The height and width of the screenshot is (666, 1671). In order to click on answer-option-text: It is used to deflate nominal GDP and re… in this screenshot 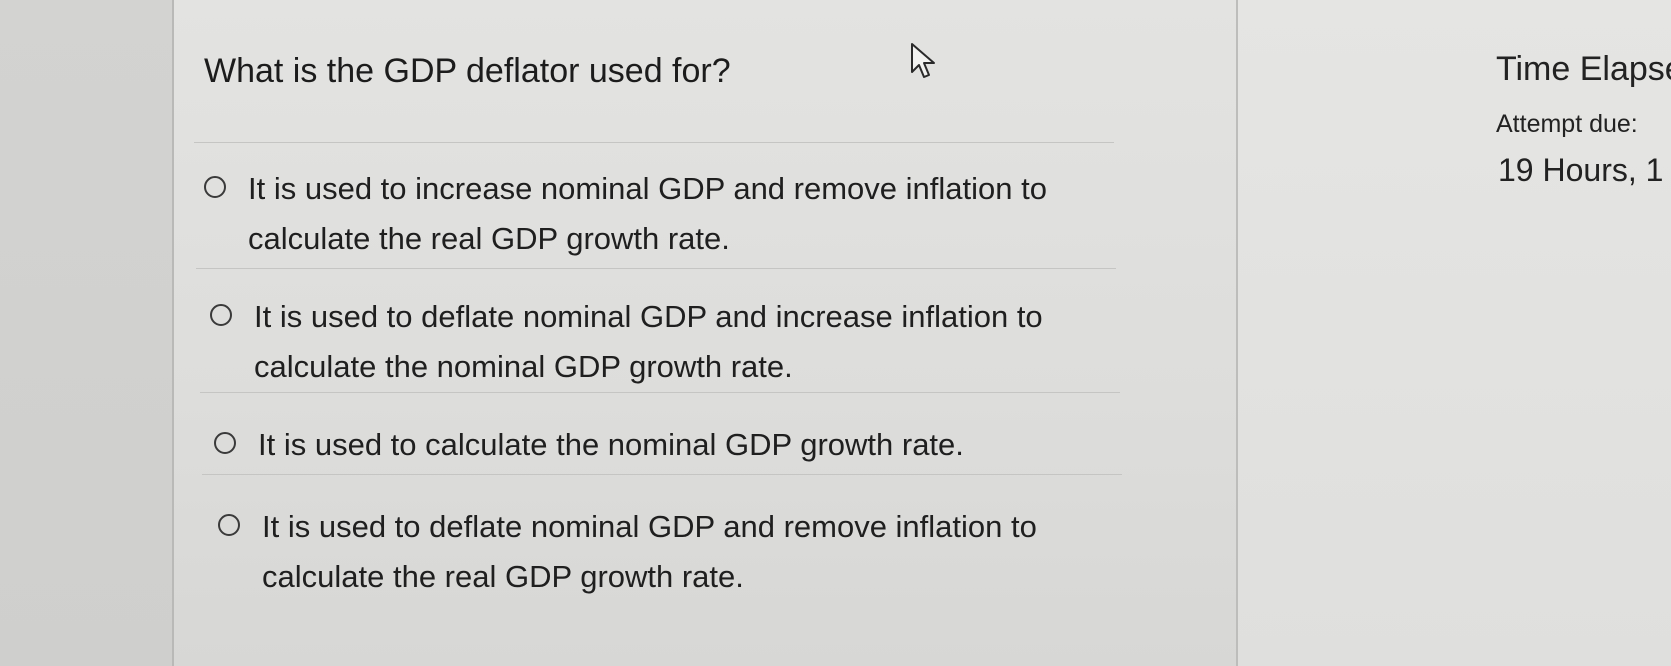, I will do `click(649, 552)`.